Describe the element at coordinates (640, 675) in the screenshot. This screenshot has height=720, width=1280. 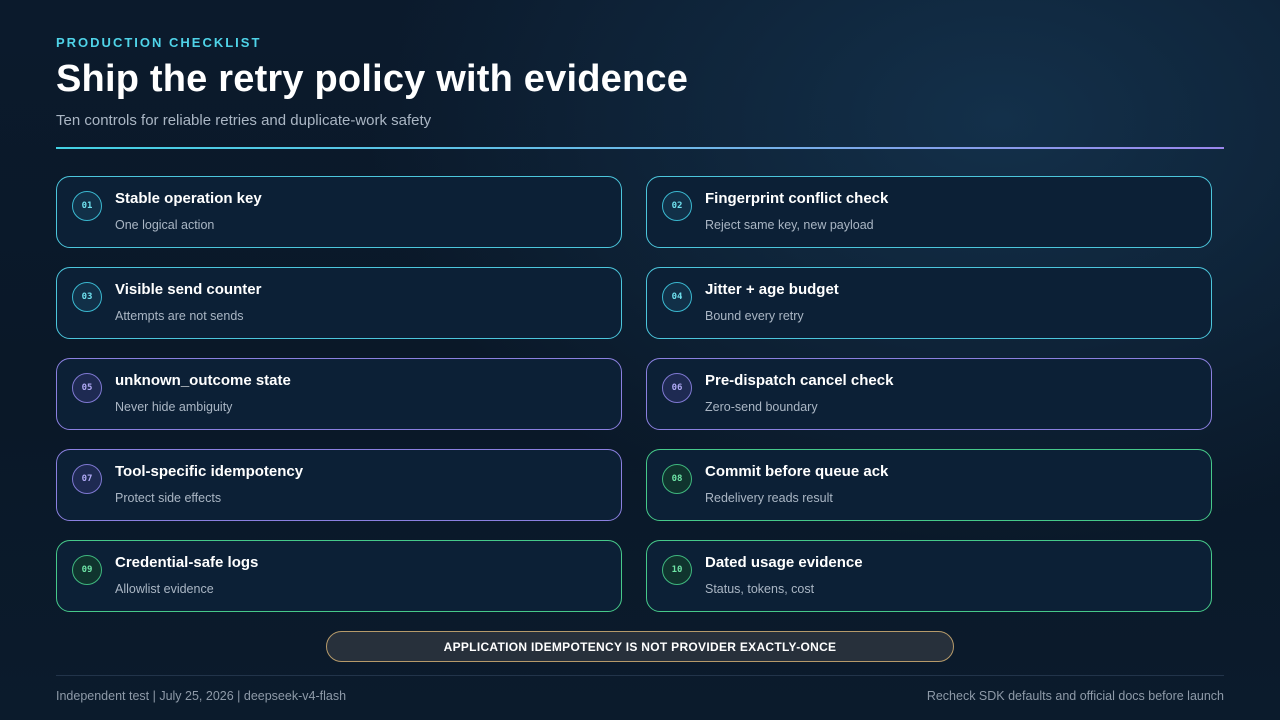
I see `footer-divider` at that location.